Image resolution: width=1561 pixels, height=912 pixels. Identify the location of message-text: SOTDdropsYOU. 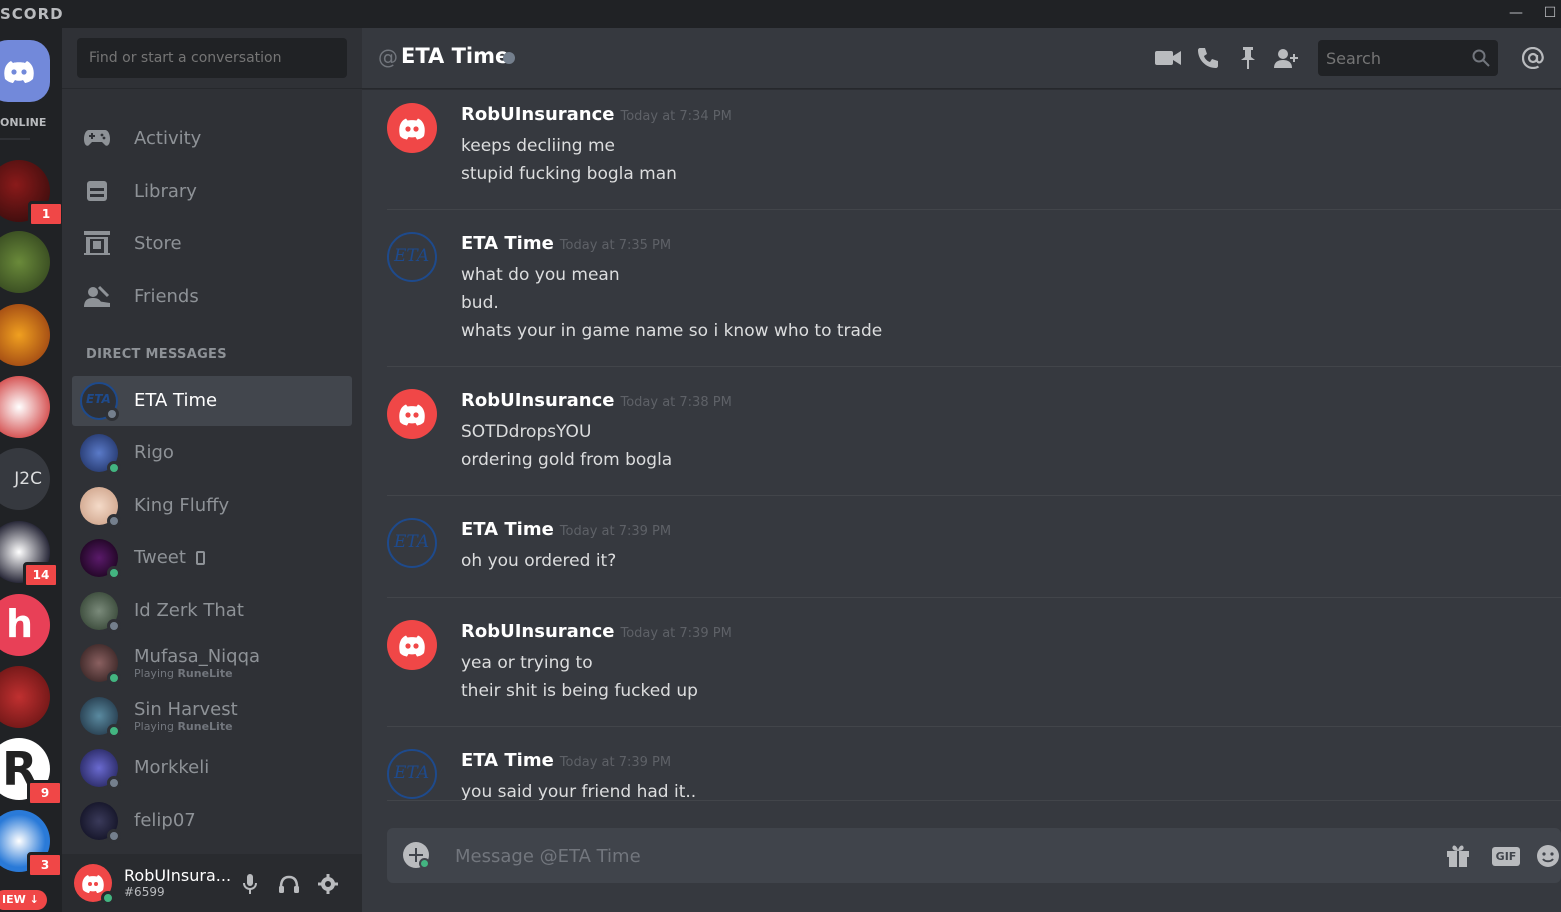
(526, 432).